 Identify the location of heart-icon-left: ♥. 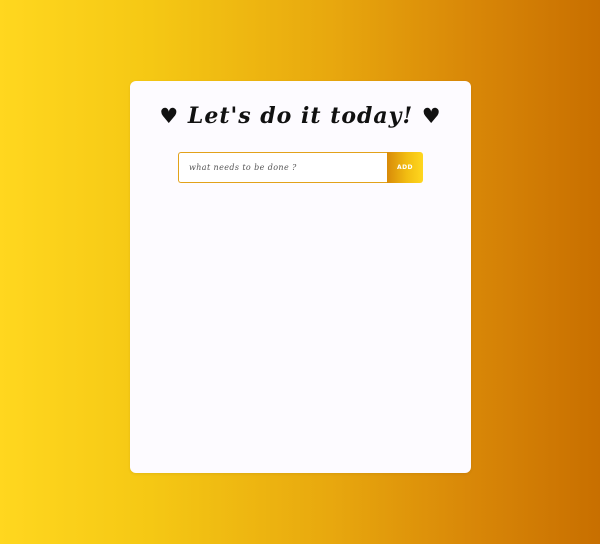
(169, 115).